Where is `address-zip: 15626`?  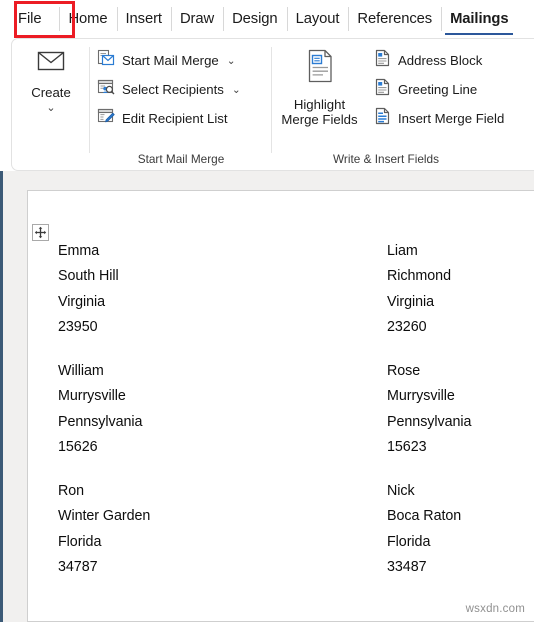
address-zip: 15626 is located at coordinates (78, 446).